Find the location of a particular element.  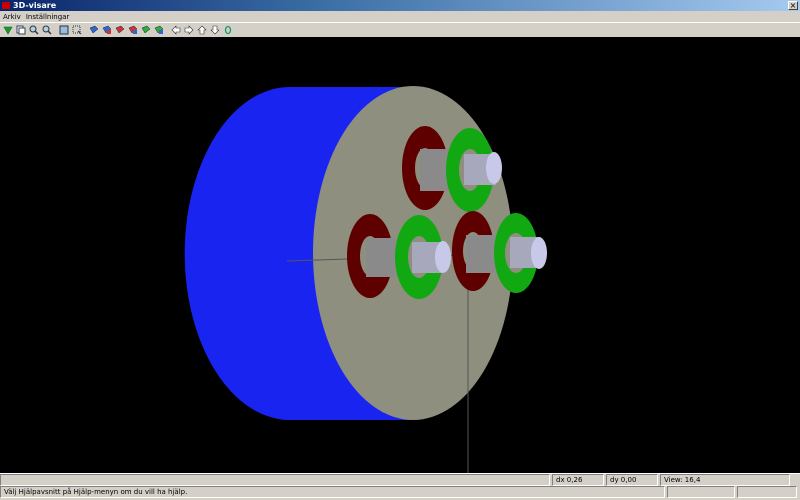

view-6-icon is located at coordinates (159, 30).